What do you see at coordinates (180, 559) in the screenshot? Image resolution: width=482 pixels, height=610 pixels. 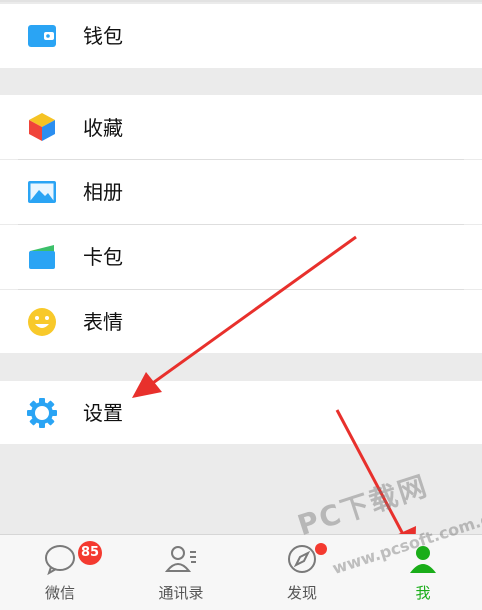 I see `contacts-icon` at bounding box center [180, 559].